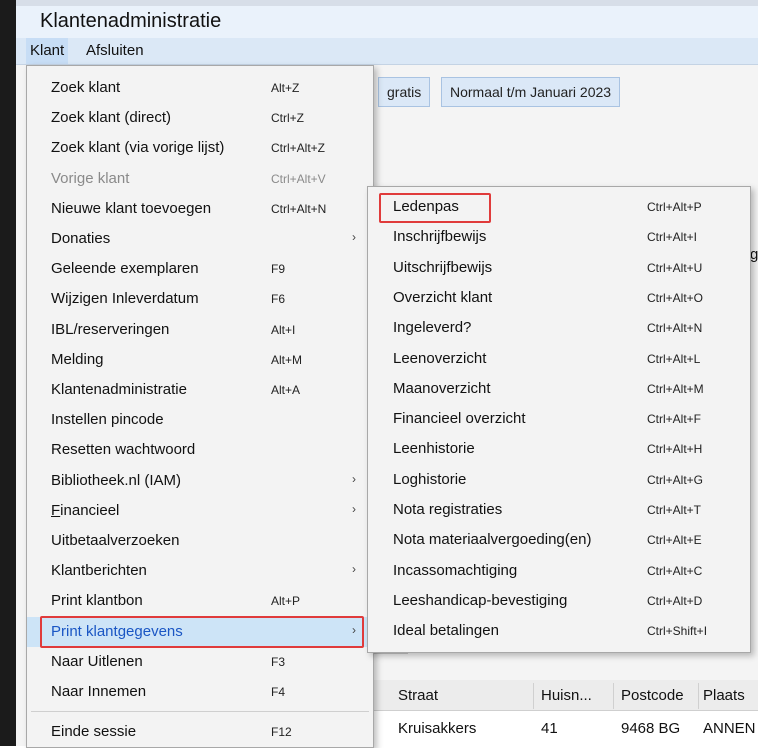  What do you see at coordinates (559, 571) in the screenshot?
I see `submenu-item-incassomachtiging: Incassomachtiging Ctrl+Alt+C` at bounding box center [559, 571].